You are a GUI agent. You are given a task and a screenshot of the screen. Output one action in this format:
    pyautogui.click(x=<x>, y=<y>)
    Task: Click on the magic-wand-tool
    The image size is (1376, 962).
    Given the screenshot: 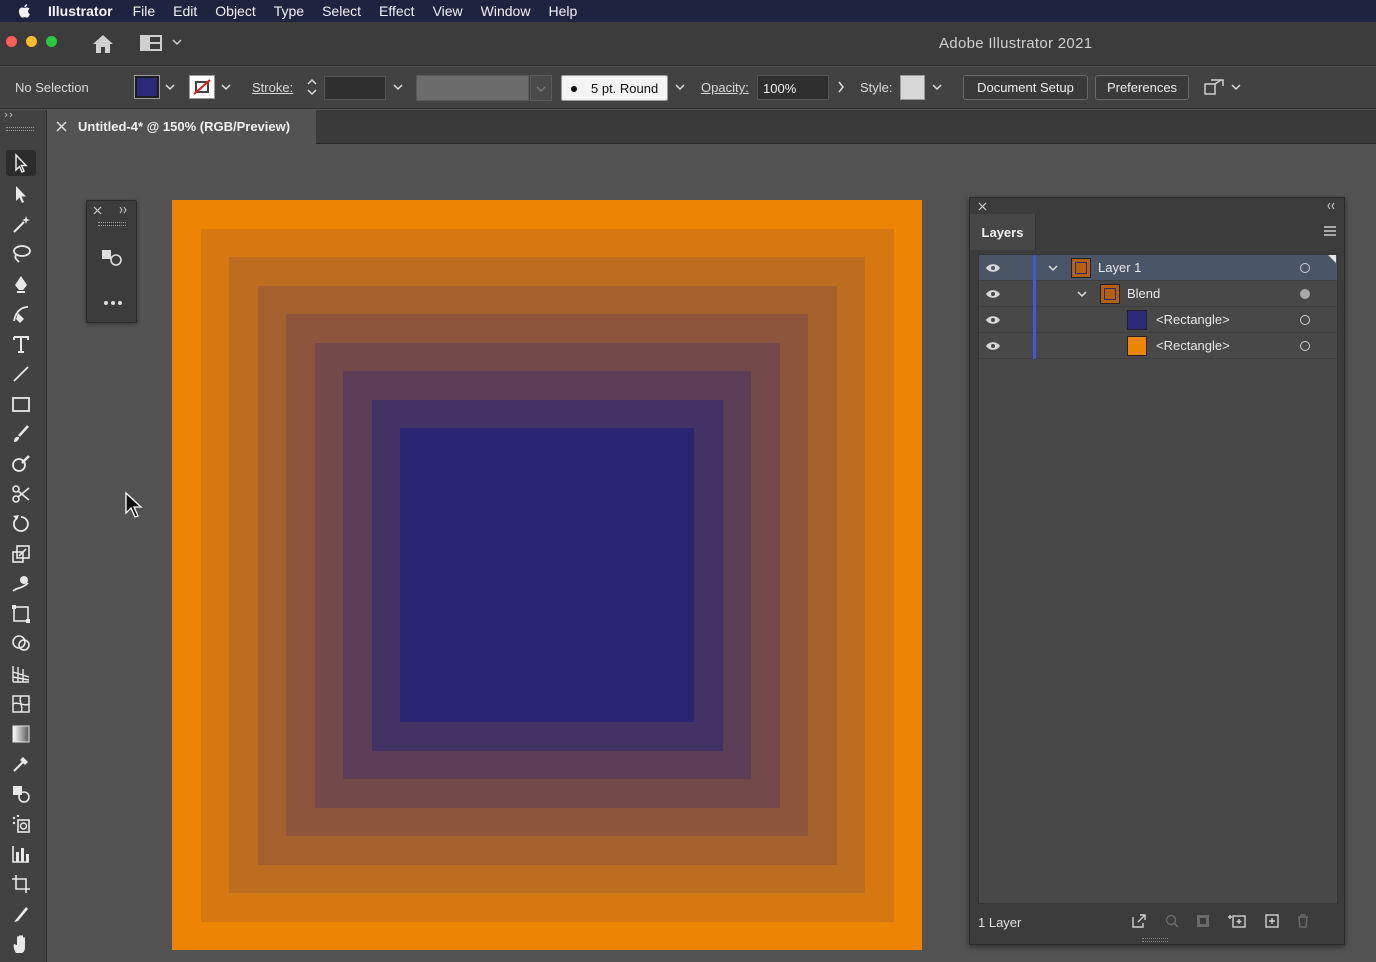 What is the action you would take?
    pyautogui.click(x=21, y=224)
    